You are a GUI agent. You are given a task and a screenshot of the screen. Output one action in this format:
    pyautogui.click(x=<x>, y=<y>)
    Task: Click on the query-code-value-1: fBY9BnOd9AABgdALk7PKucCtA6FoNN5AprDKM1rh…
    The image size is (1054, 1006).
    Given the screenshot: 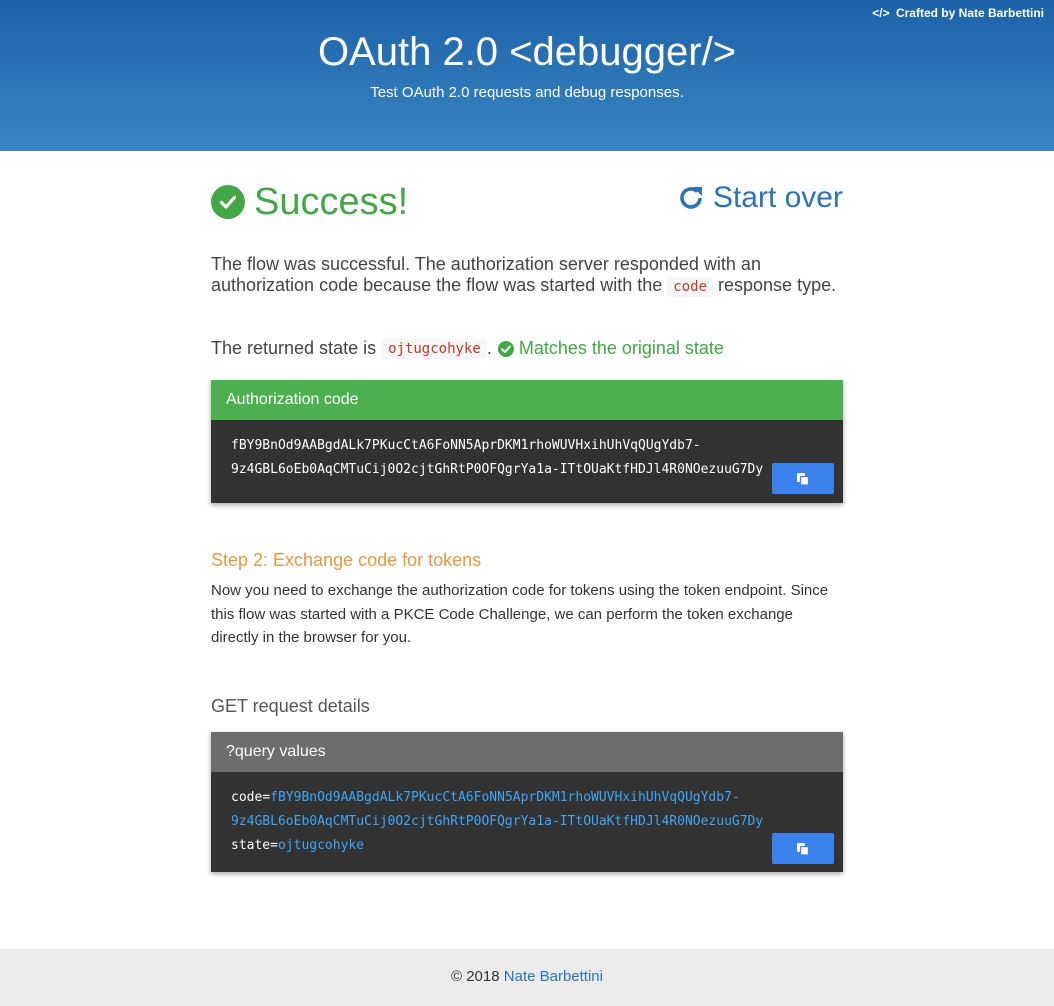 What is the action you would take?
    pyautogui.click(x=505, y=797)
    